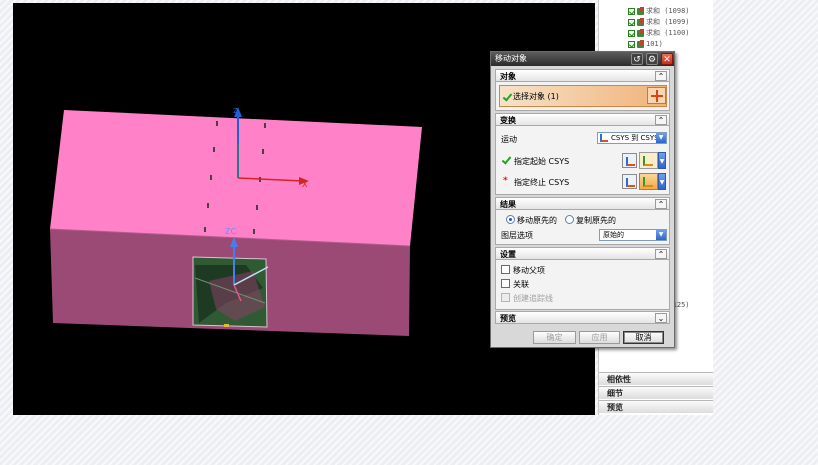 This screenshot has height=465, width=818. I want to click on section-details: 细节, so click(656, 392).